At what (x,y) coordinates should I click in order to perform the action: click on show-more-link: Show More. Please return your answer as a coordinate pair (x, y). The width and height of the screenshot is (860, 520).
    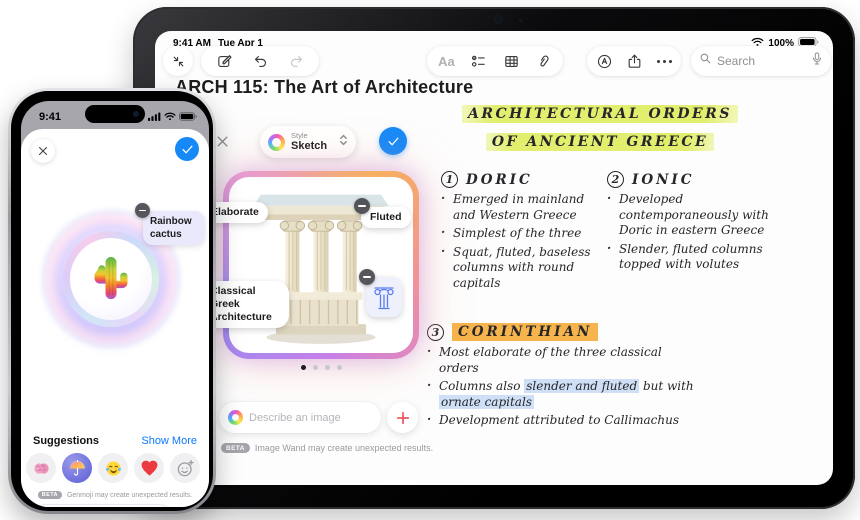
    Looking at the image, I should click on (169, 441).